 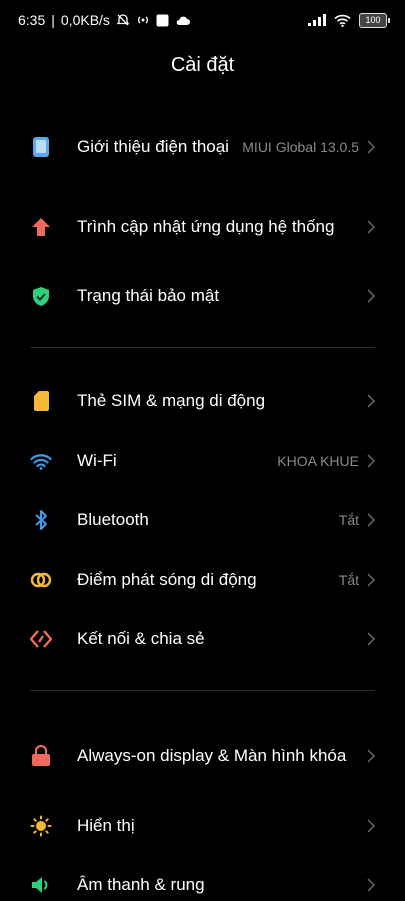 I want to click on shield-icon, so click(x=41, y=296).